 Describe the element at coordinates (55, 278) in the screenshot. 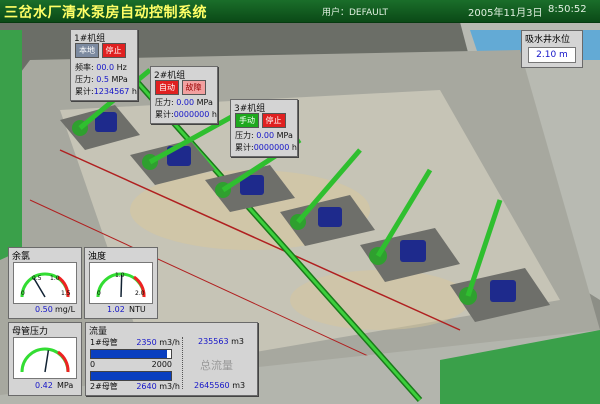

I see `chlorine-scale-2: 1.0` at that location.